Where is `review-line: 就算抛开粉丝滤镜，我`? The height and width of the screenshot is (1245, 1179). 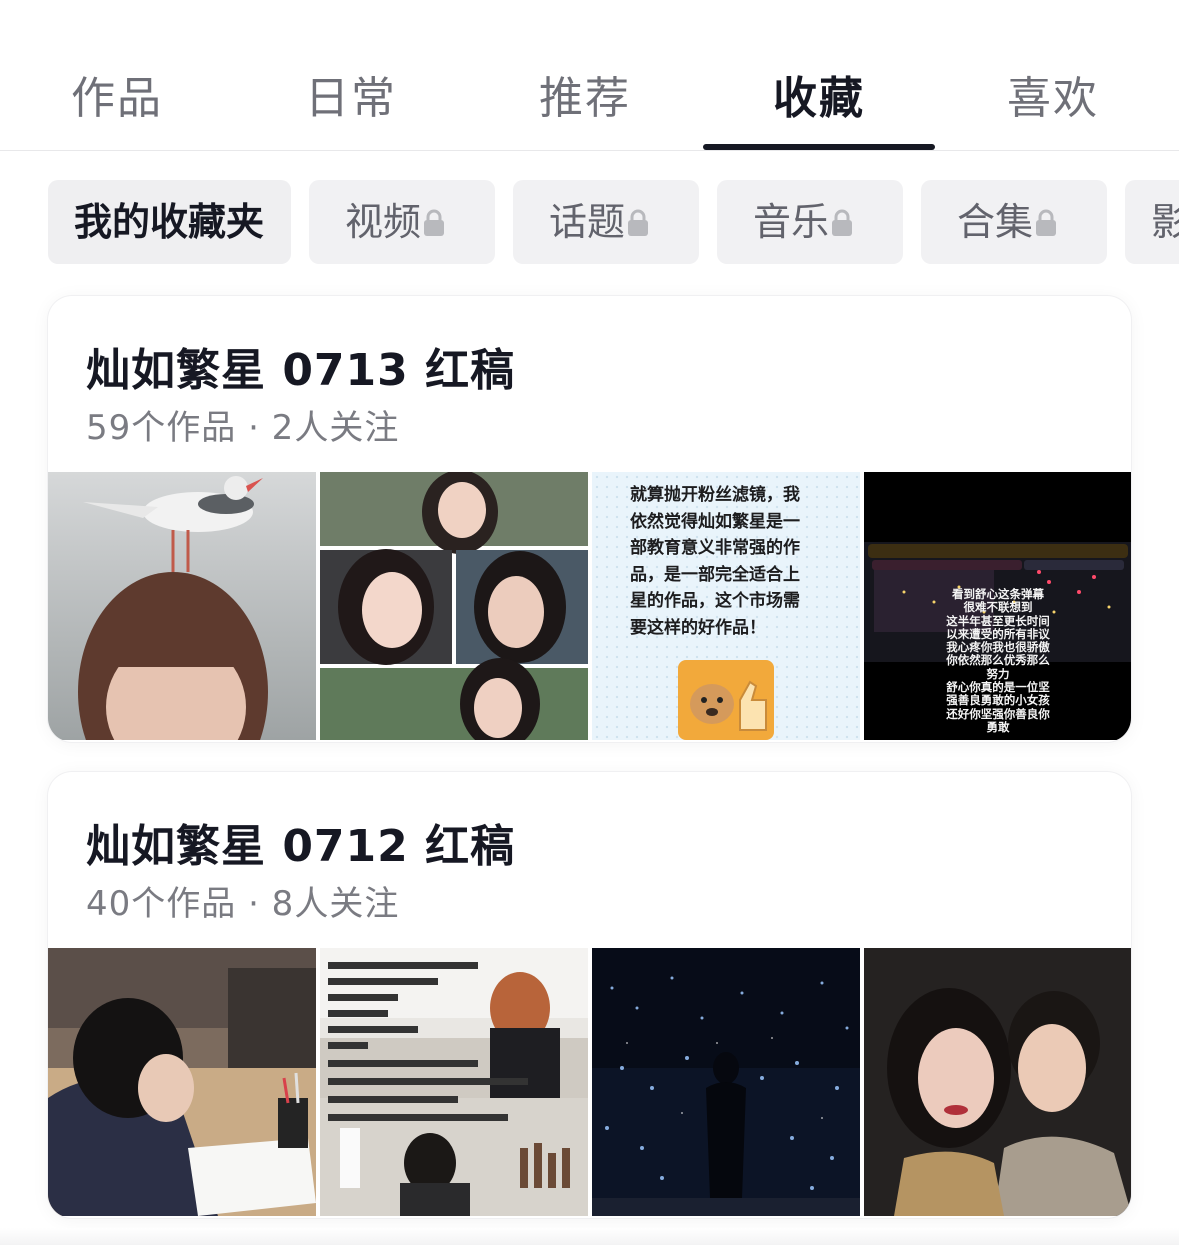
review-line: 就算抛开粉丝滤镜，我 is located at coordinates (715, 495).